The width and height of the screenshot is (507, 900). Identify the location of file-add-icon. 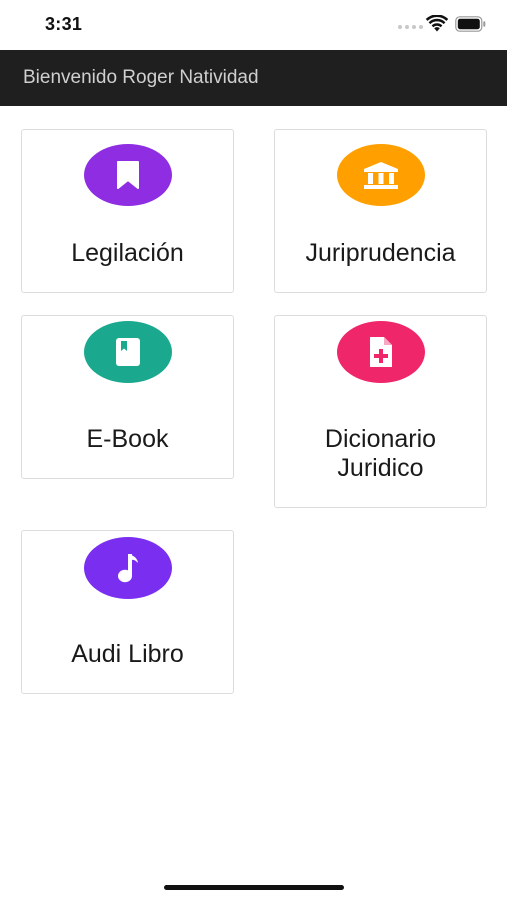
(381, 352).